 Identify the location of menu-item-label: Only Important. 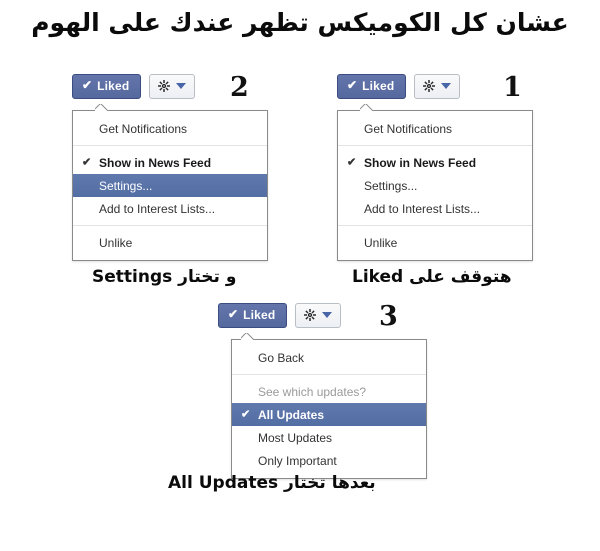
(297, 460).